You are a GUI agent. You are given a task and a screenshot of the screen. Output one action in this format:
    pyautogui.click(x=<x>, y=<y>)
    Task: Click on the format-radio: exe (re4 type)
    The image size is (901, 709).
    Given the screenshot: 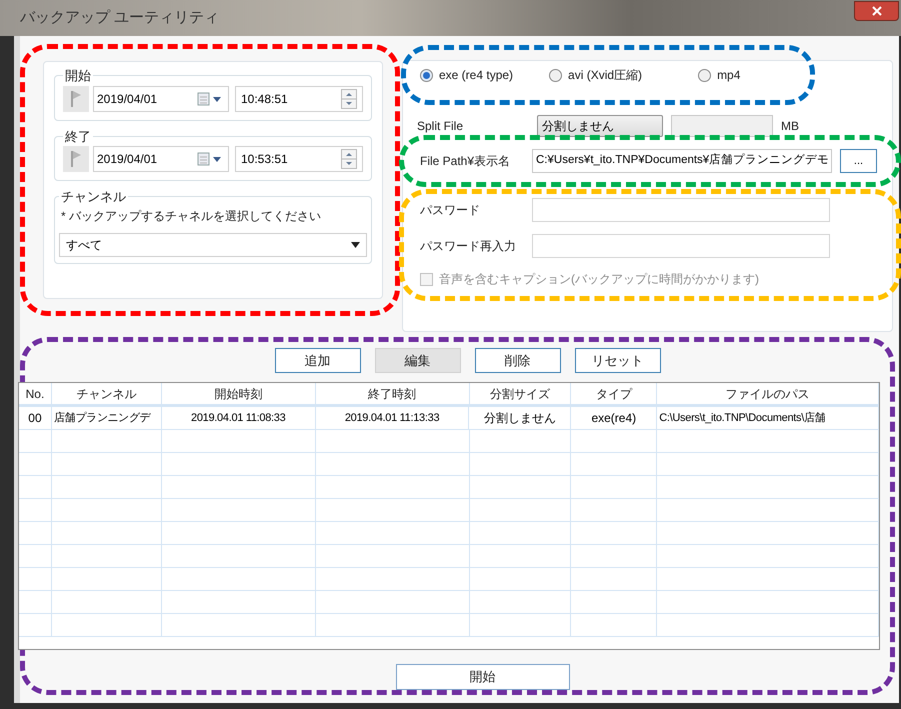 What is the action you would take?
    pyautogui.click(x=467, y=75)
    